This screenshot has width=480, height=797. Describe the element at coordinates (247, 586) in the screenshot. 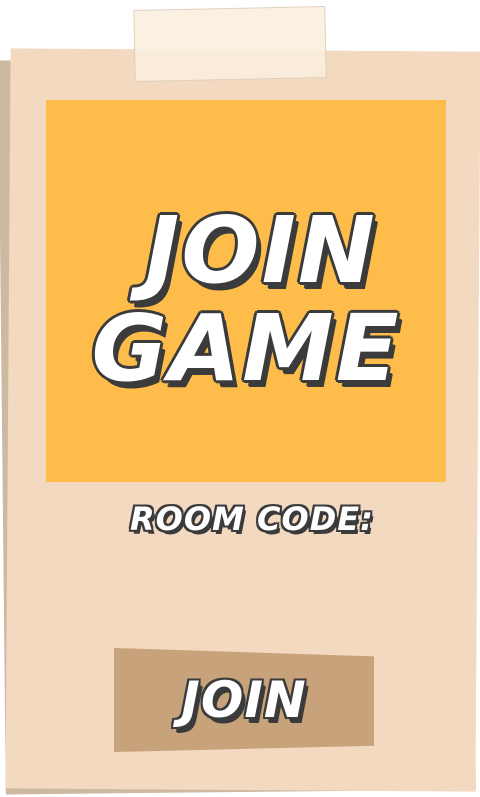

I see `room-code-input` at that location.